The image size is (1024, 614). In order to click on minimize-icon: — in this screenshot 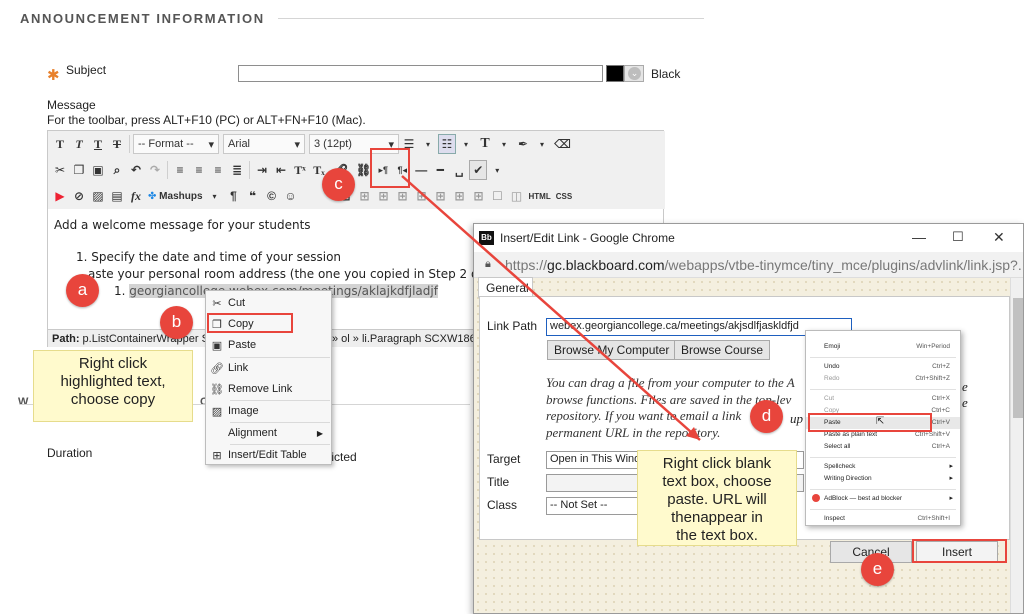, I will do `click(919, 237)`.